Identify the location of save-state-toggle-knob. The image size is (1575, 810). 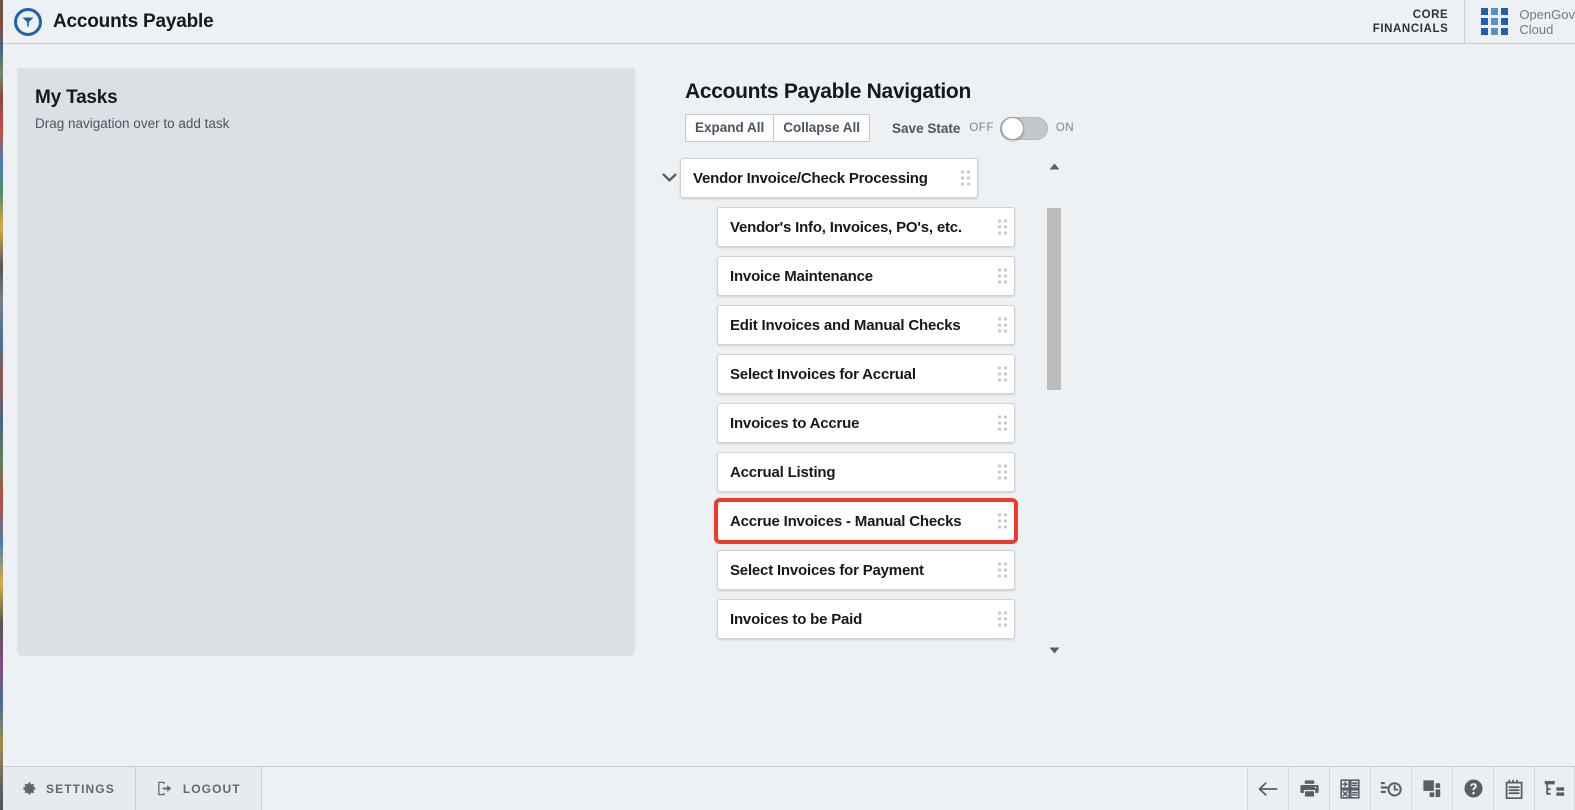
(1012, 128).